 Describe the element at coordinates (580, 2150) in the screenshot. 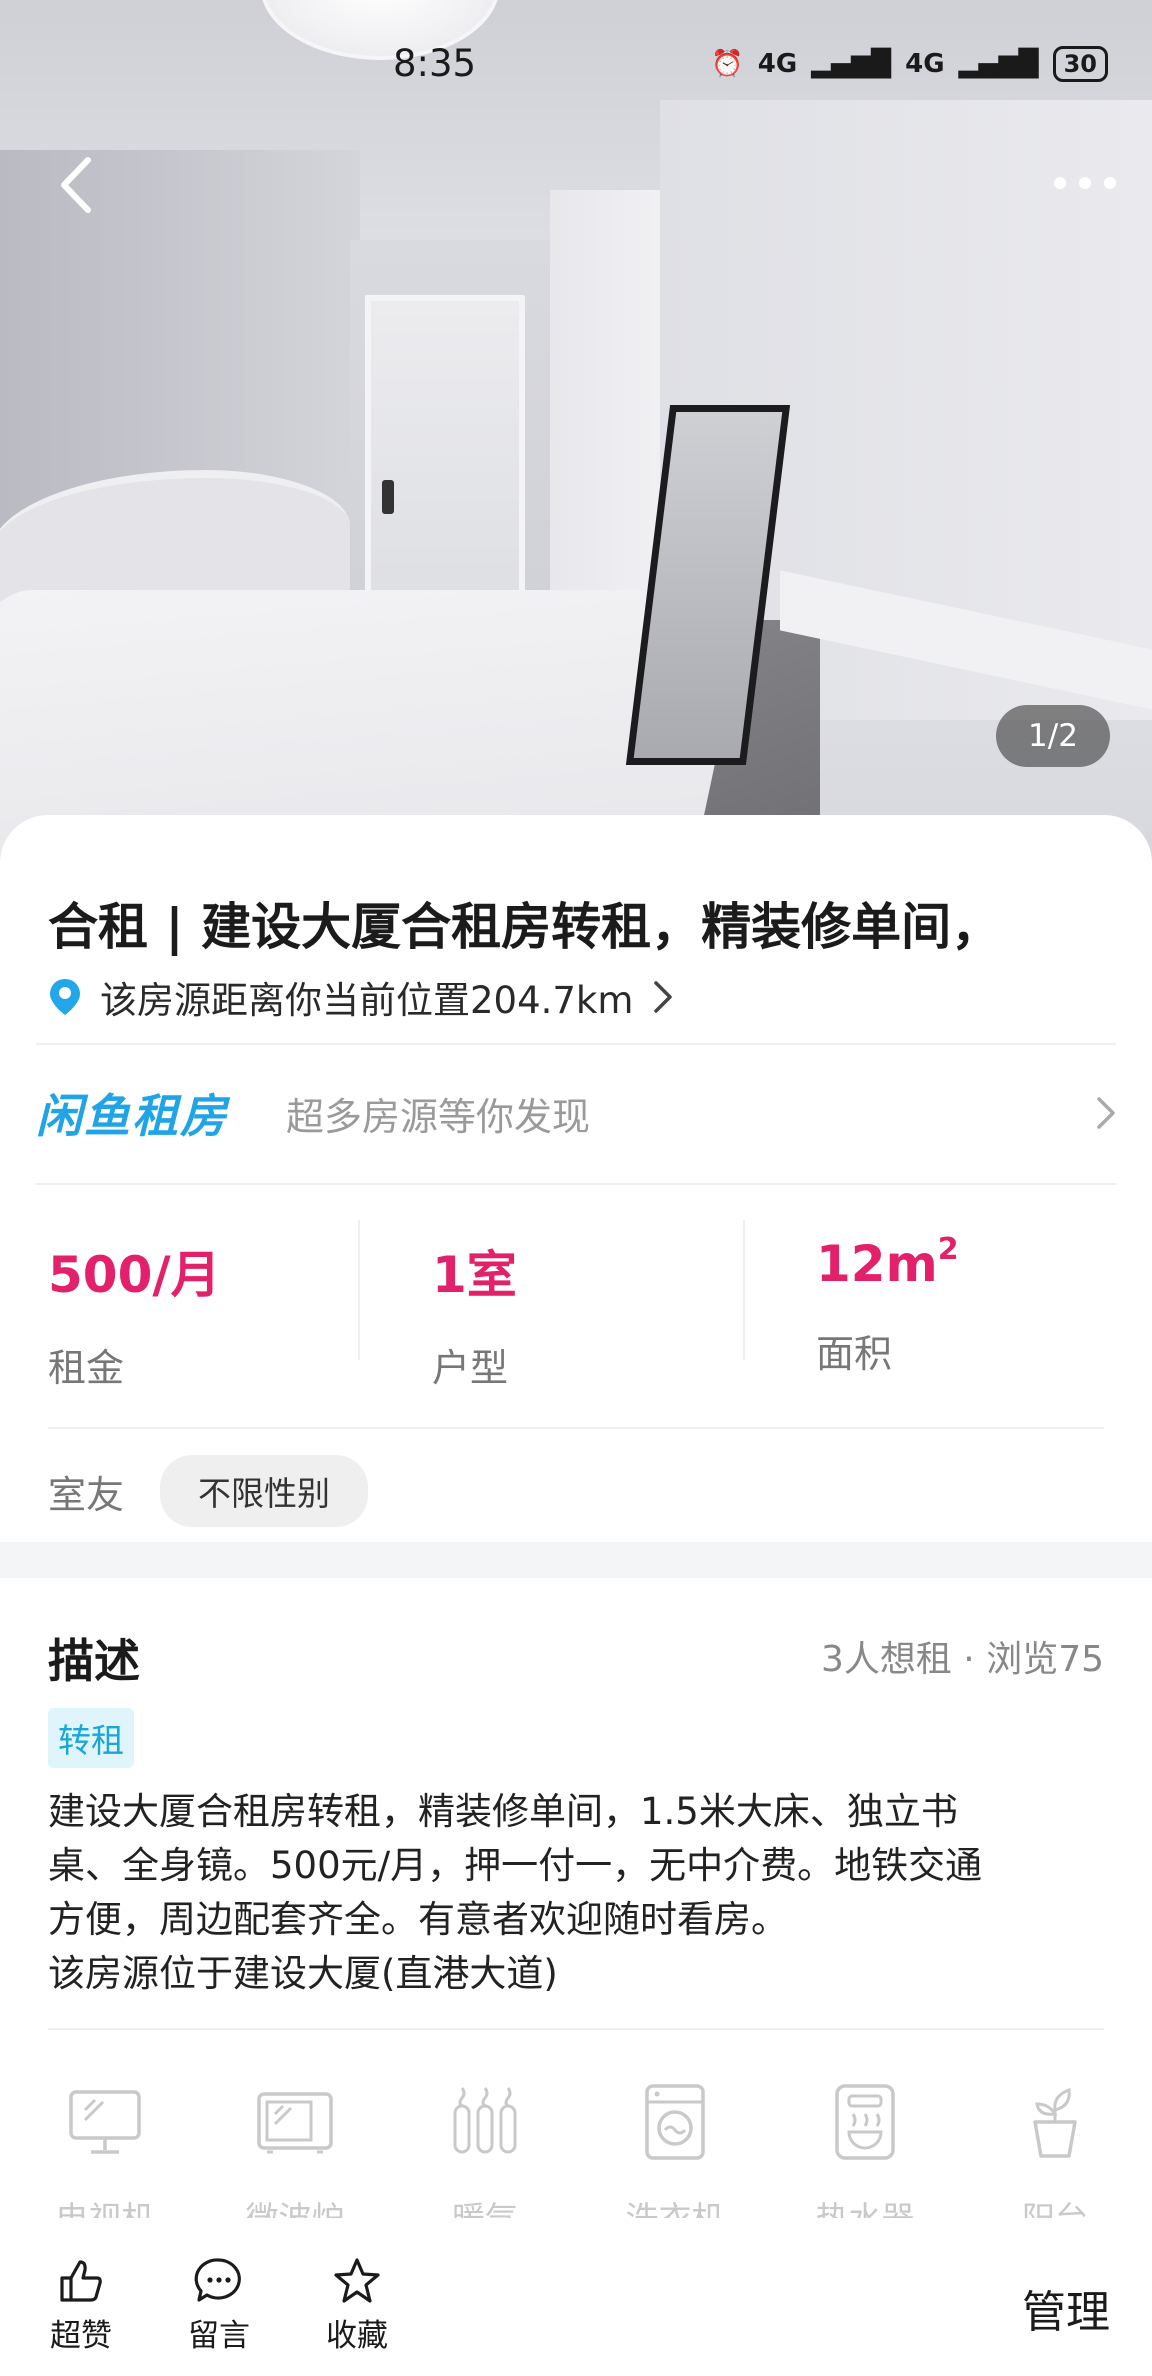

I see `amenities-row: 电视机 微波炉 暖气 洗衣机` at that location.